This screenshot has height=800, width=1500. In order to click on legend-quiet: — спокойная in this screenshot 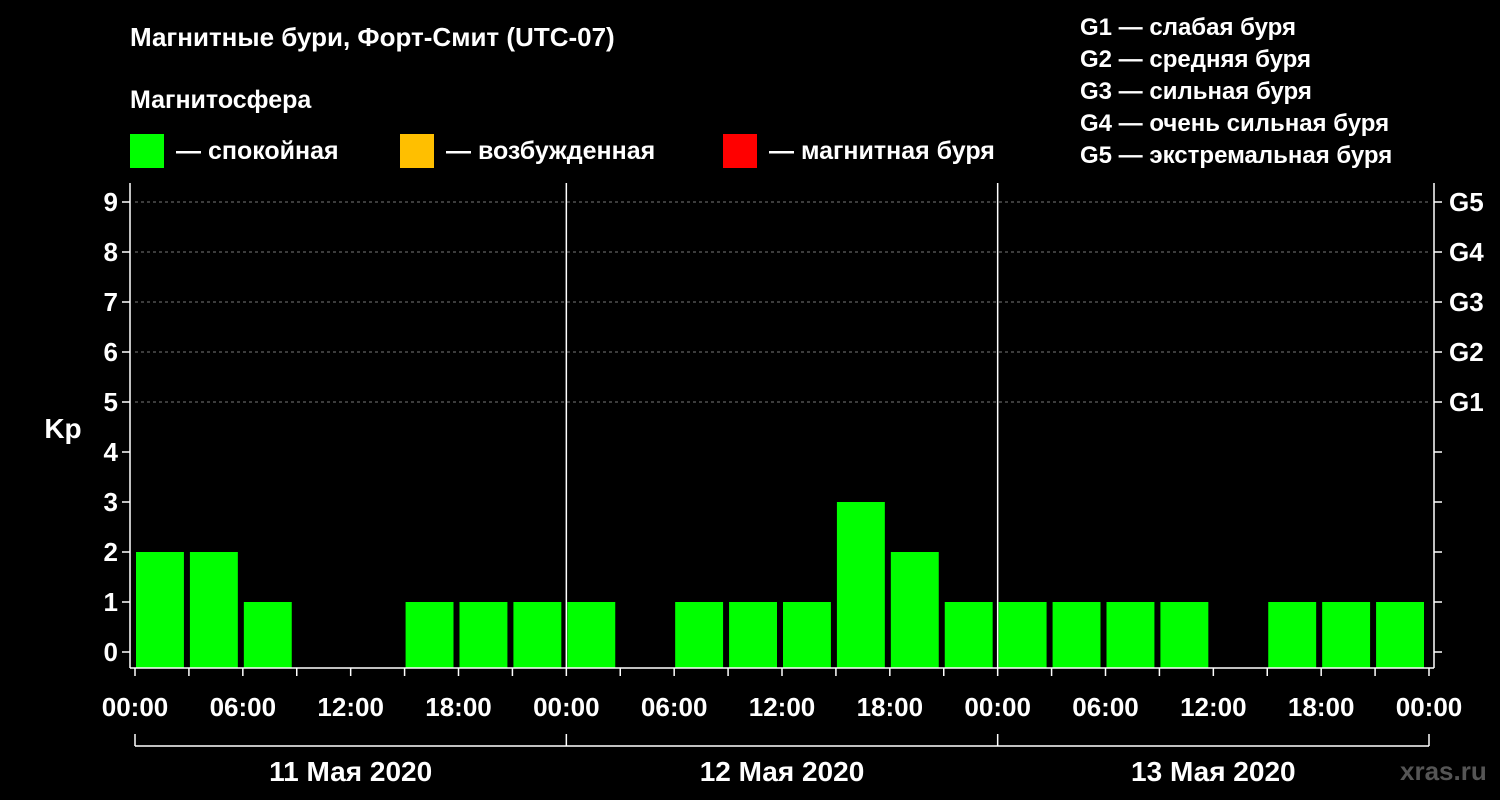, I will do `click(234, 151)`.